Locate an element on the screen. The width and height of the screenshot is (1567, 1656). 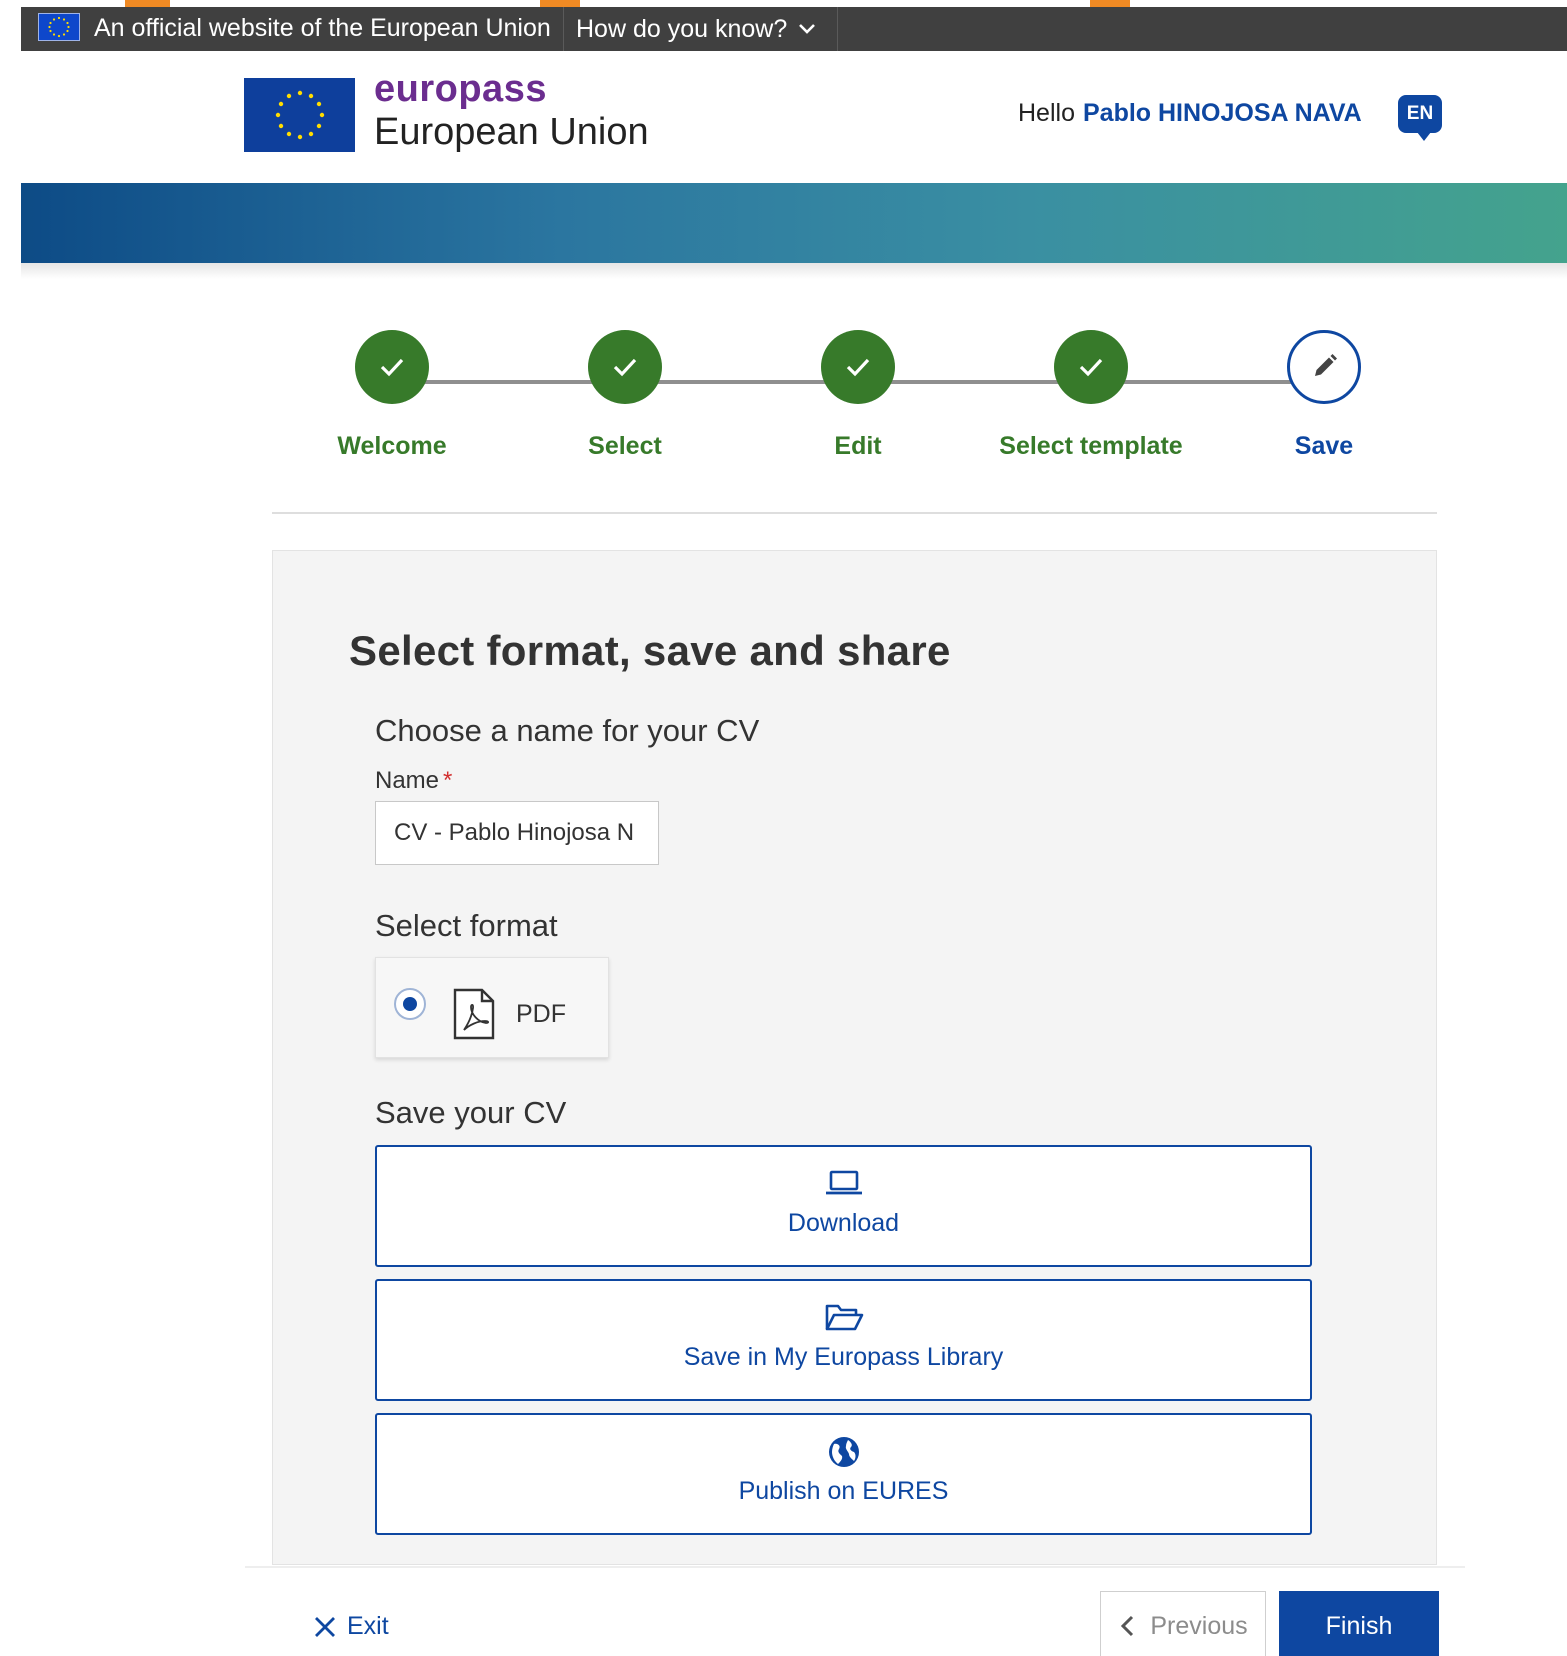
name-field-label: Name * is located at coordinates (413, 781).